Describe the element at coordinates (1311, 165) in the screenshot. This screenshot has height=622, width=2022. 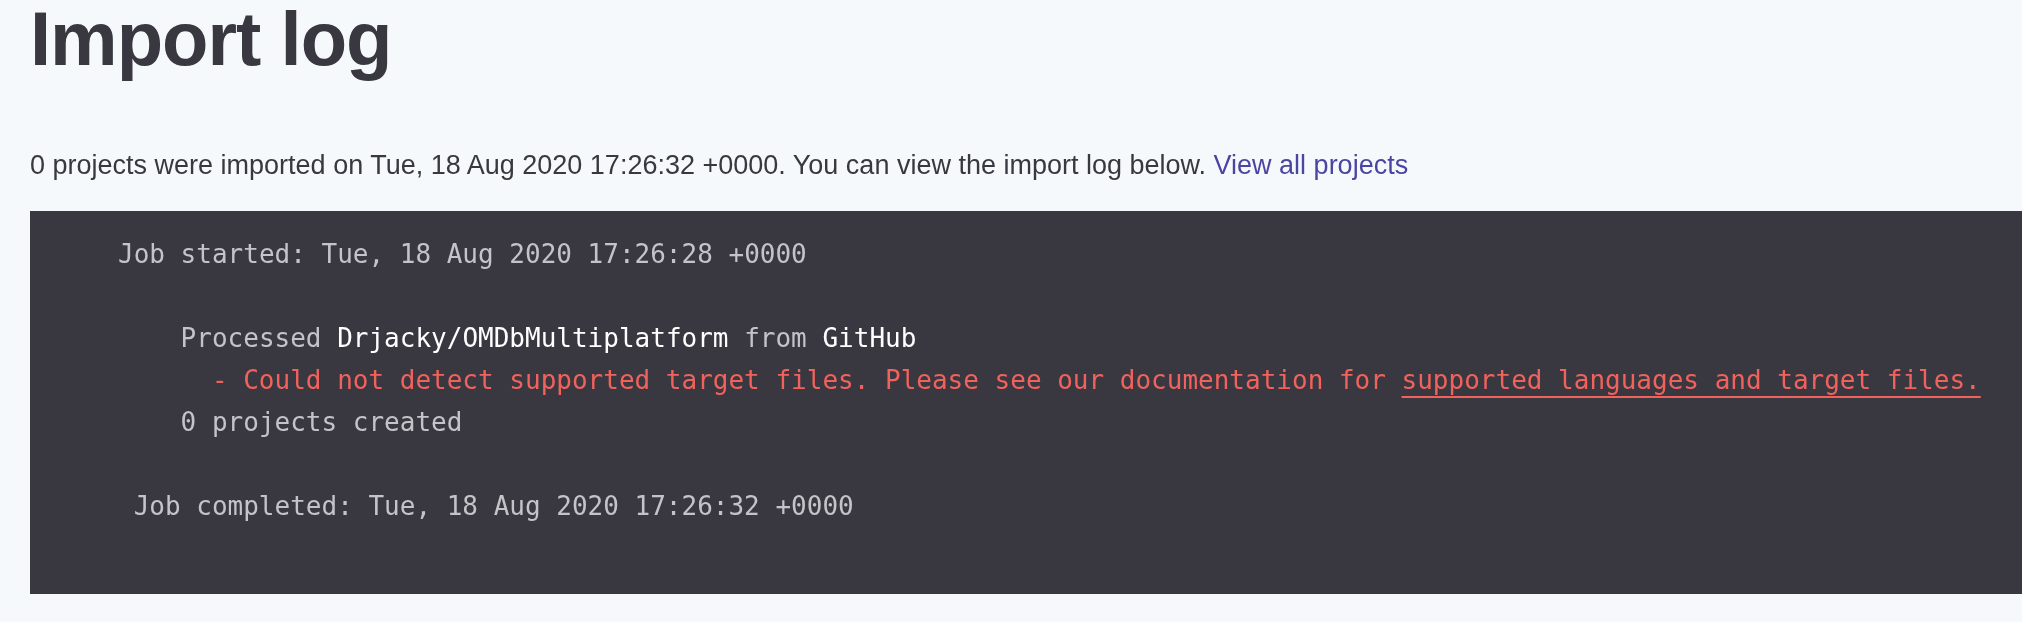
I see `view-all-projects-link: View all projects` at that location.